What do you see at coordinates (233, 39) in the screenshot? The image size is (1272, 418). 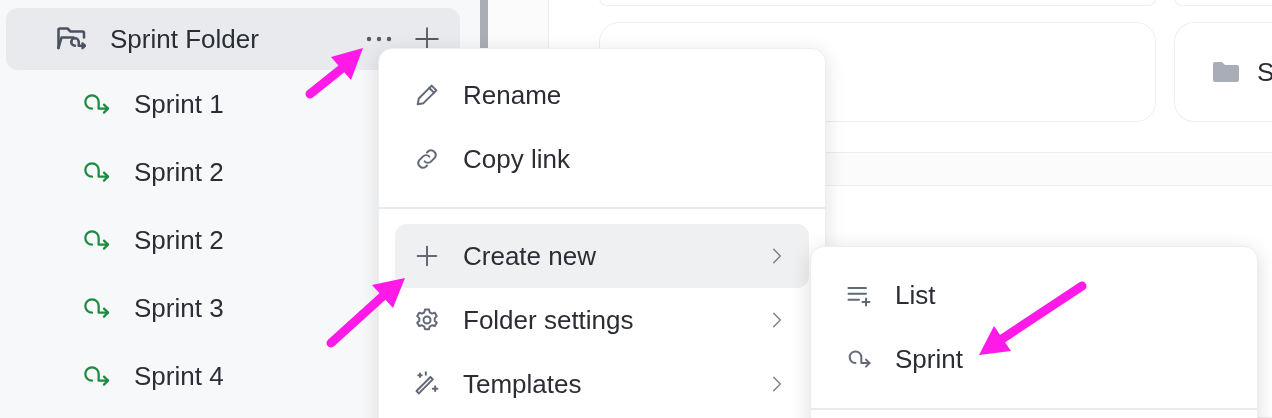 I see `sidebar-item: Sprint Folder` at bounding box center [233, 39].